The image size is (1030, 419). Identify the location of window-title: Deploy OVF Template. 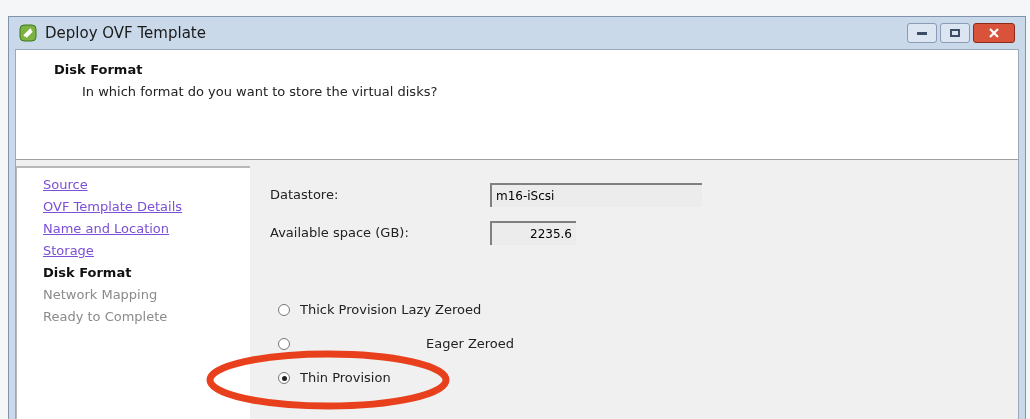
(125, 33).